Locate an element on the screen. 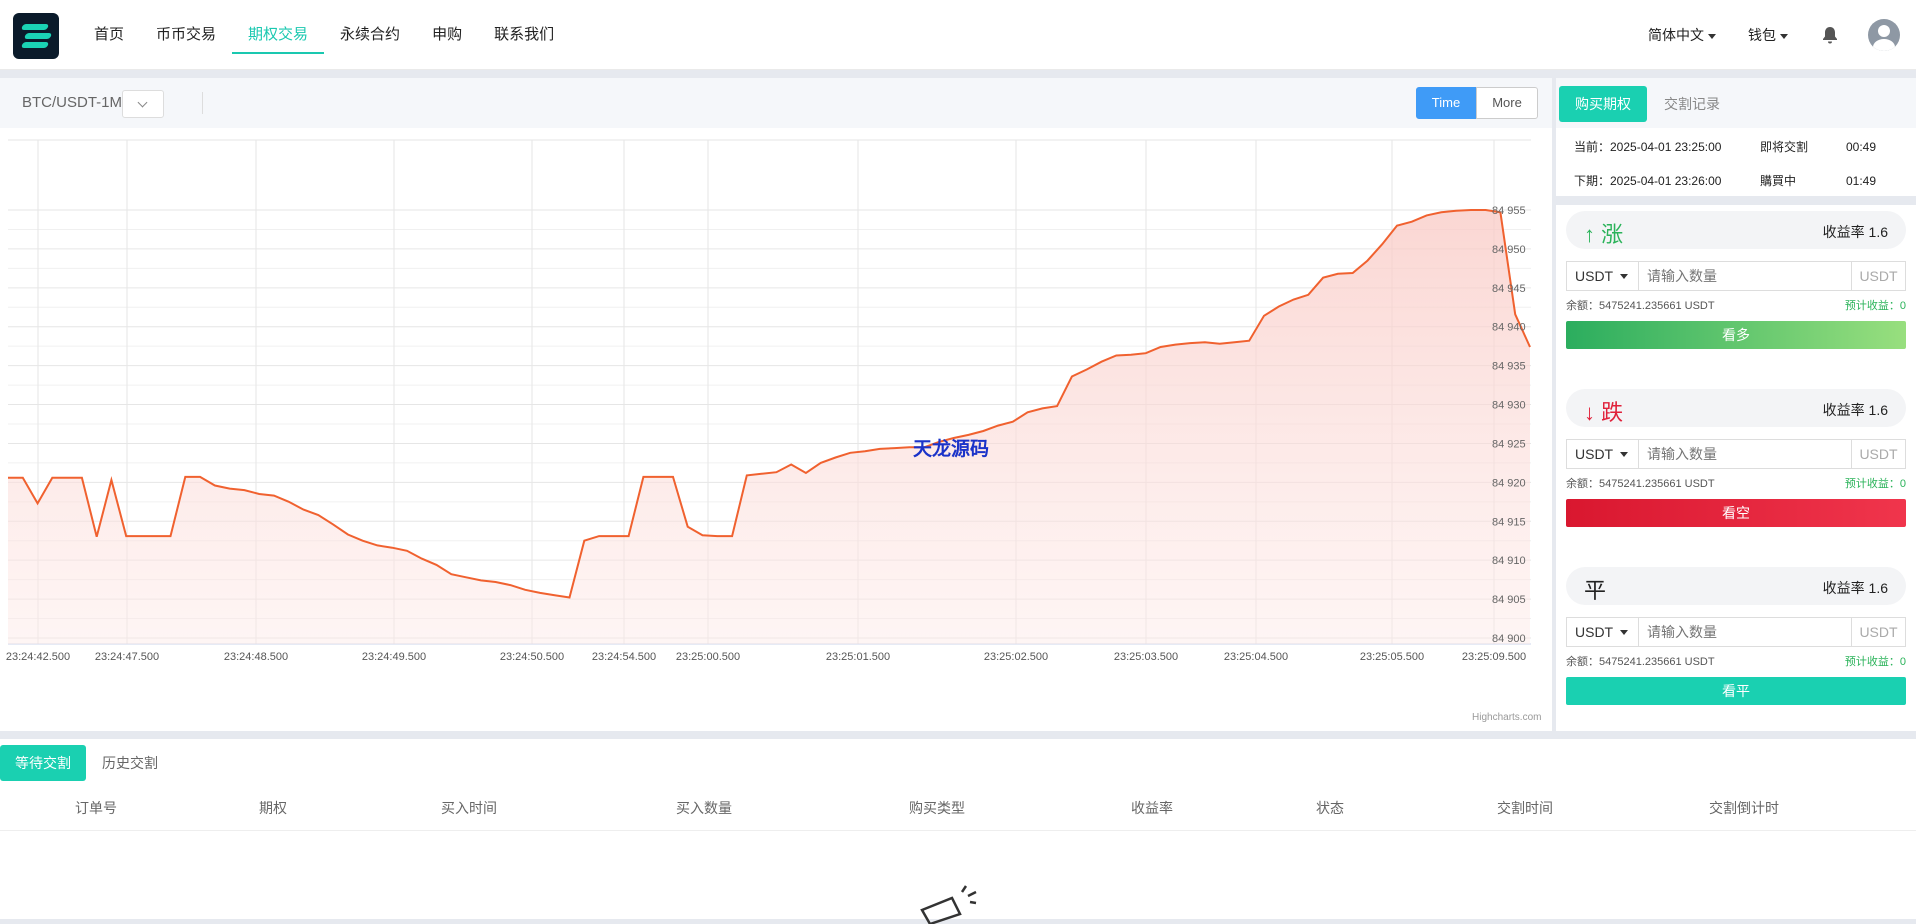  x-tick-label: 23:25:04.500 is located at coordinates (1256, 657).